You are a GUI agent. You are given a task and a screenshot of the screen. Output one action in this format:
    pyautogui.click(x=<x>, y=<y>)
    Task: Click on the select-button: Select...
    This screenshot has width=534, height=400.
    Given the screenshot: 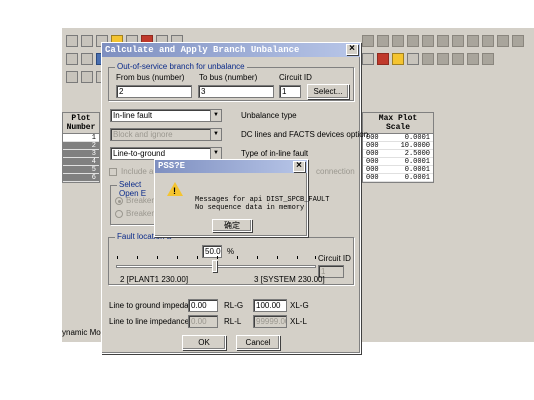 What is the action you would take?
    pyautogui.click(x=328, y=91)
    